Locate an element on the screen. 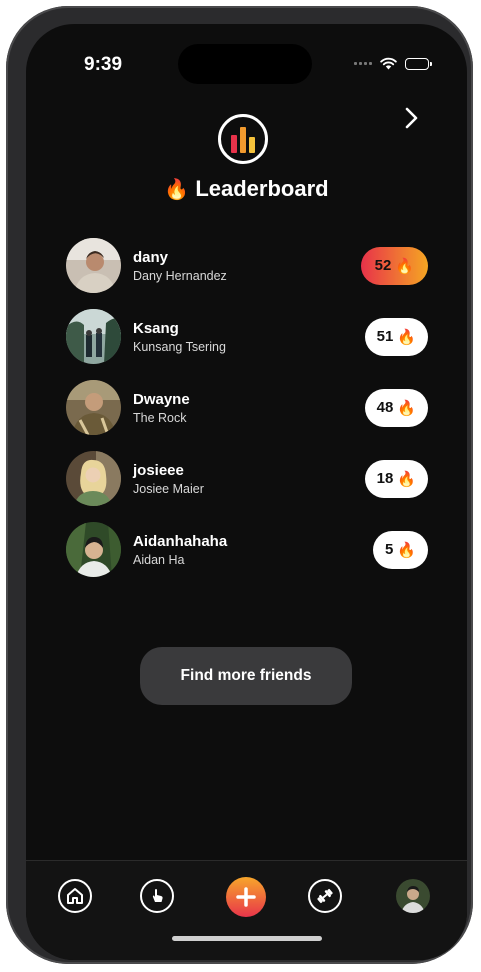 Image resolution: width=481 pixels, height=972 pixels. full-name: The Rock is located at coordinates (160, 417).